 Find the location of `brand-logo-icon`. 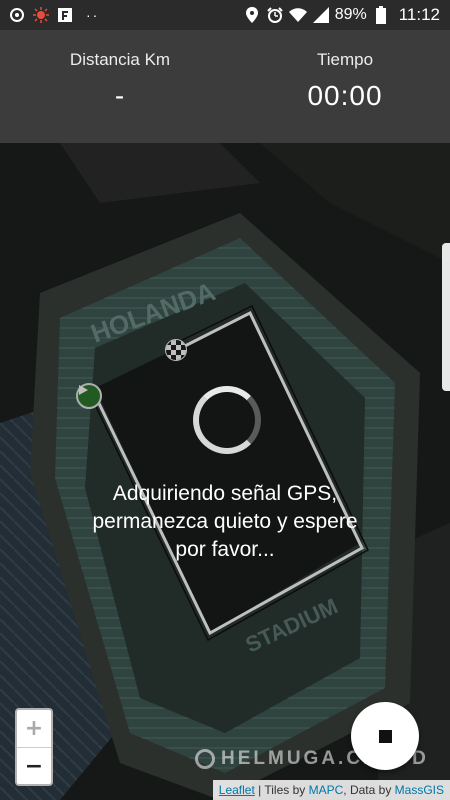

brand-logo-icon is located at coordinates (205, 759).